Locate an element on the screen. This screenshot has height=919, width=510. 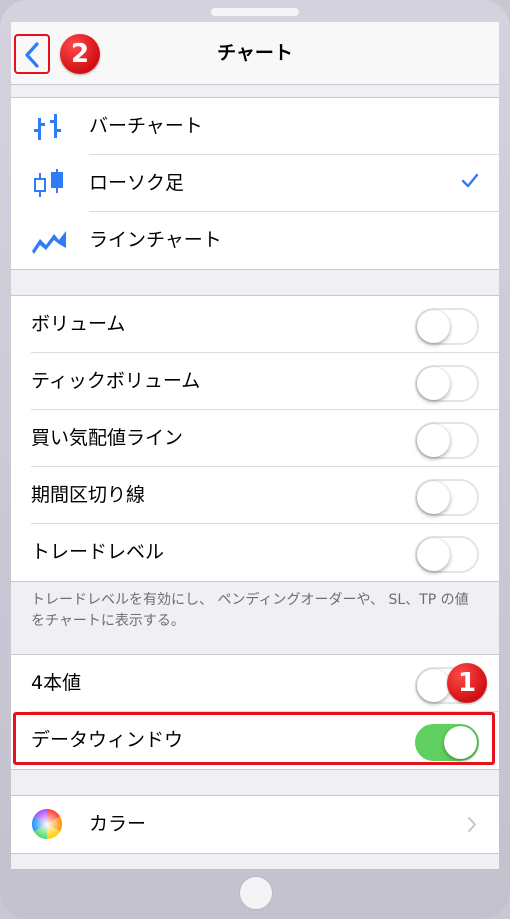
back-button is located at coordinates (32, 54).